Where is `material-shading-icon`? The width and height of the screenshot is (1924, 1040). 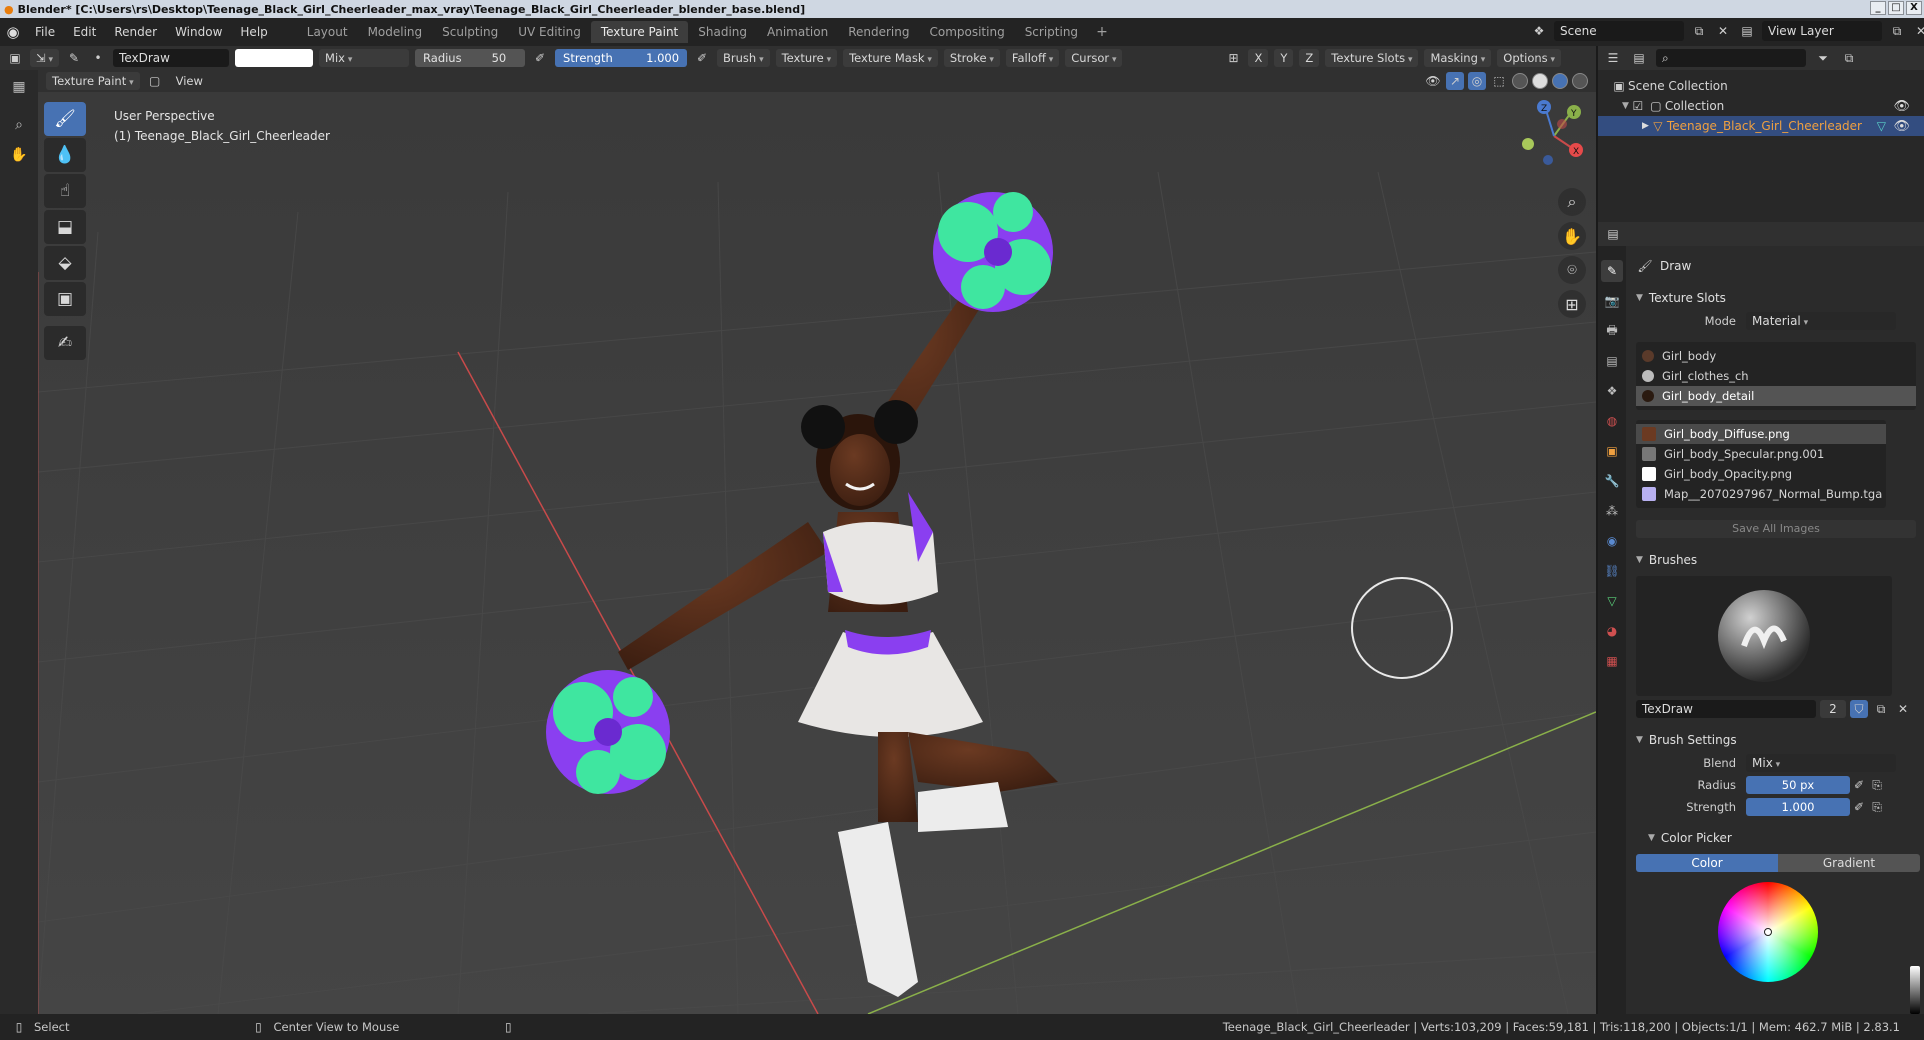
material-shading-icon is located at coordinates (1560, 81).